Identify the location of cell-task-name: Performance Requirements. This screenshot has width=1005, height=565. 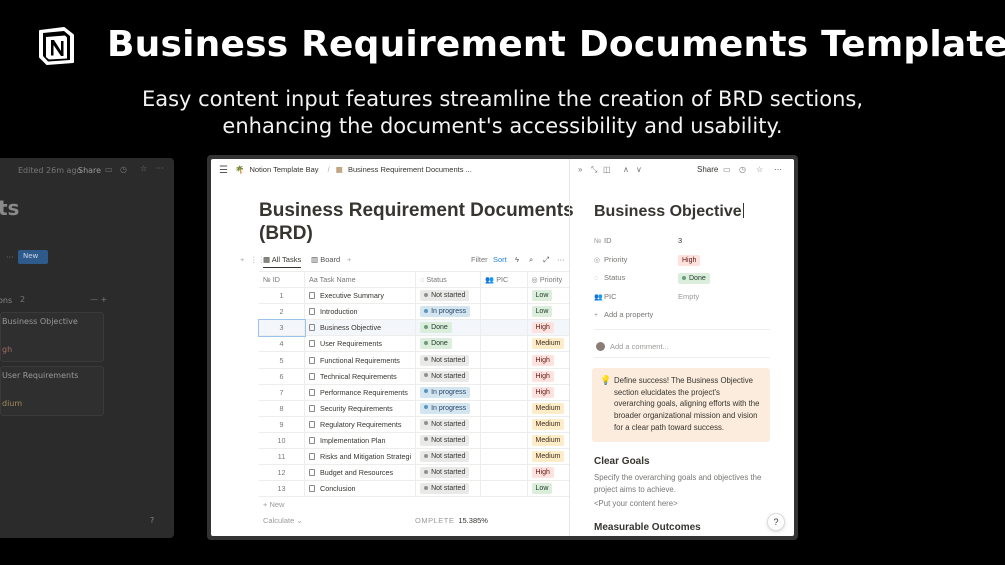
(360, 392).